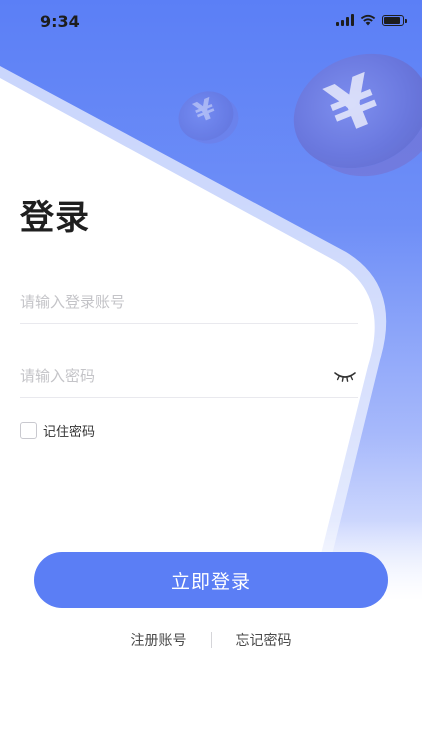 This screenshot has height=750, width=422. I want to click on status-icons, so click(371, 20).